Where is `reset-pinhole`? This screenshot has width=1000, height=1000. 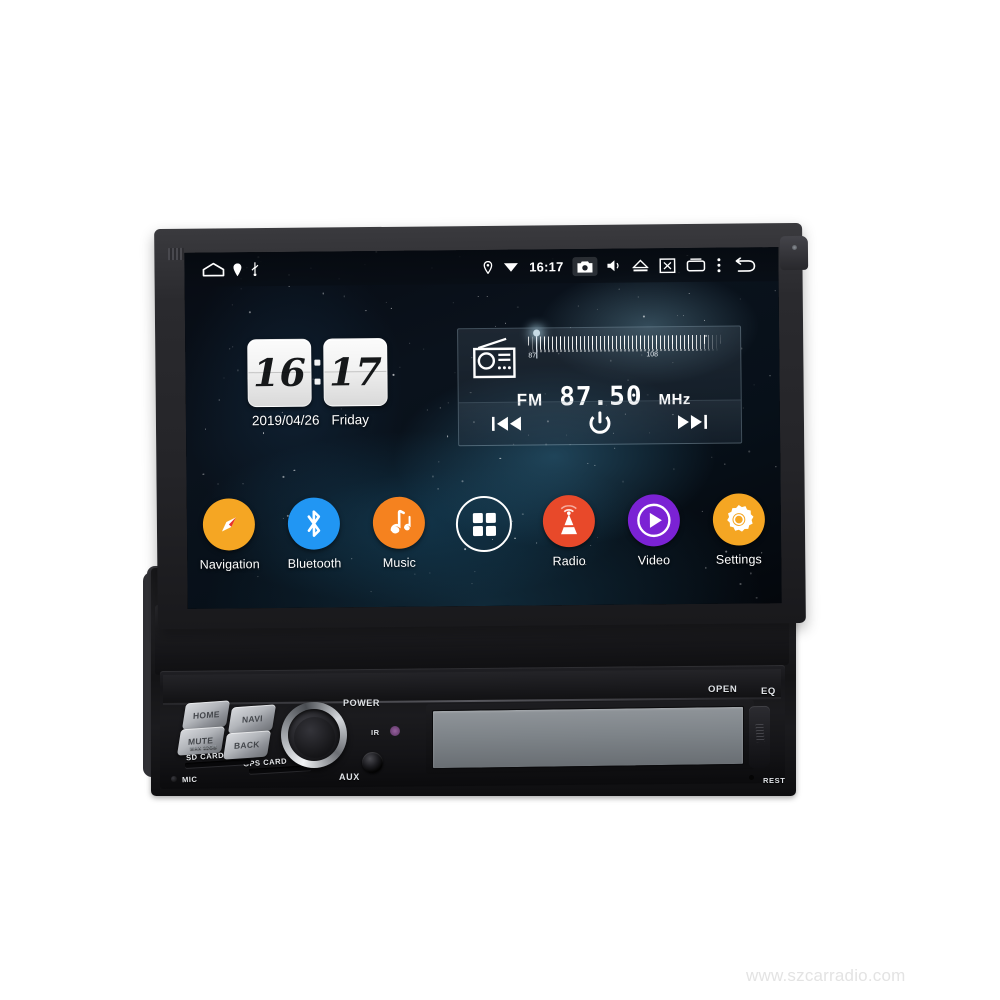
reset-pinhole is located at coordinates (751, 777).